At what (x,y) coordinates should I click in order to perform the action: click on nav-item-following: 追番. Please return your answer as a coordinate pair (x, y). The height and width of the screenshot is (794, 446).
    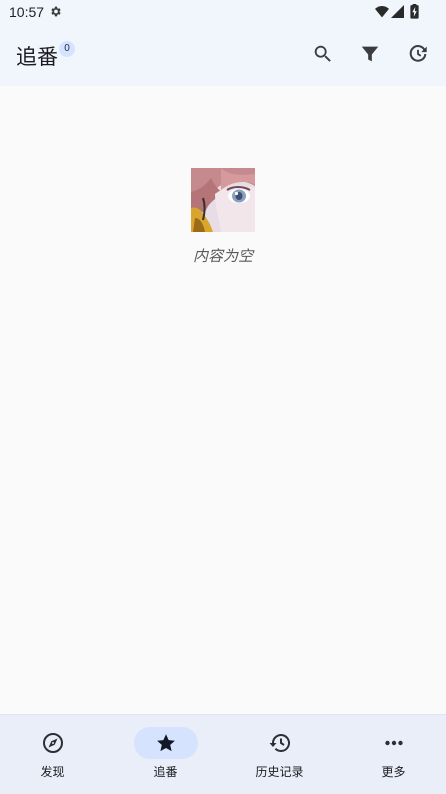
    Looking at the image, I should click on (165, 754).